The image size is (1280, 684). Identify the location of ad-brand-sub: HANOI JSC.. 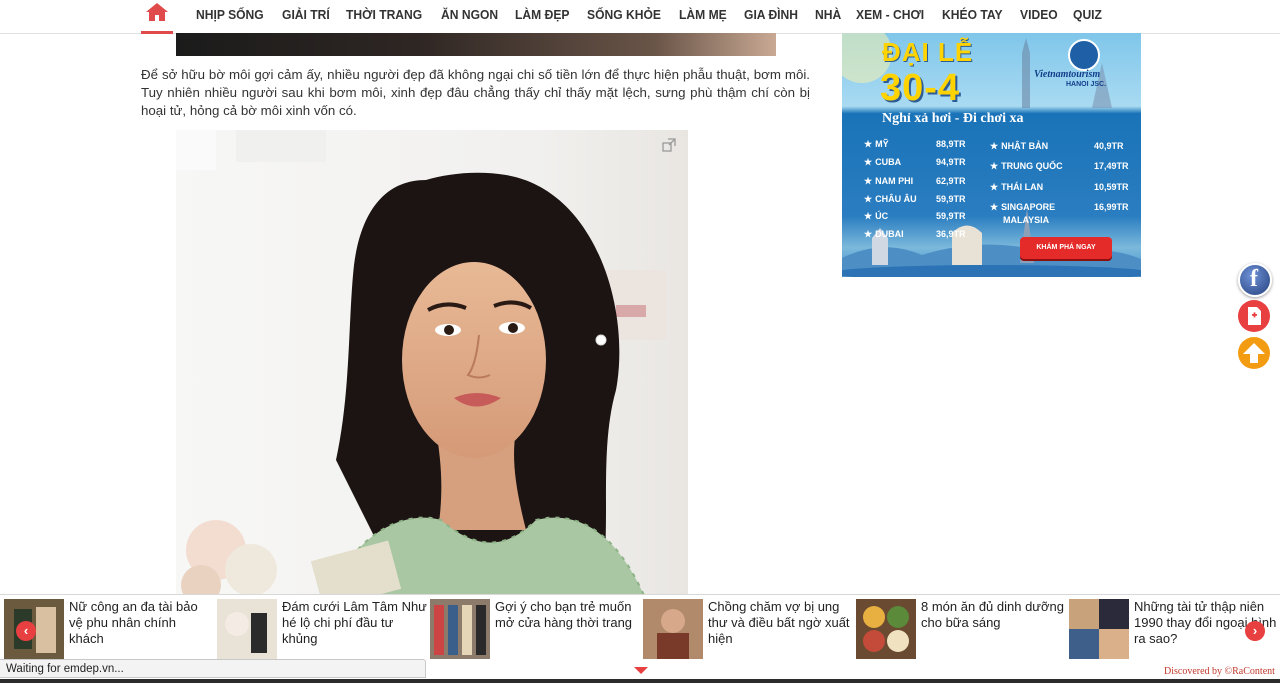
(1086, 84).